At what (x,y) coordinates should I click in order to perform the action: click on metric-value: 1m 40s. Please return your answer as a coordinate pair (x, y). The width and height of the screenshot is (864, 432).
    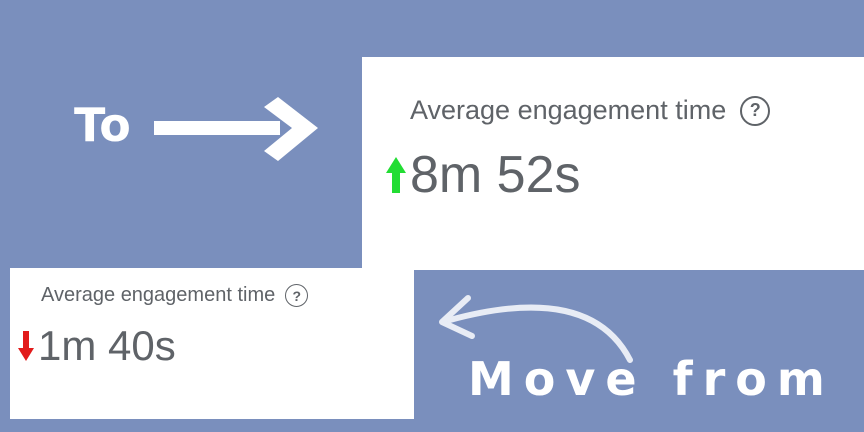
    Looking at the image, I should click on (97, 346).